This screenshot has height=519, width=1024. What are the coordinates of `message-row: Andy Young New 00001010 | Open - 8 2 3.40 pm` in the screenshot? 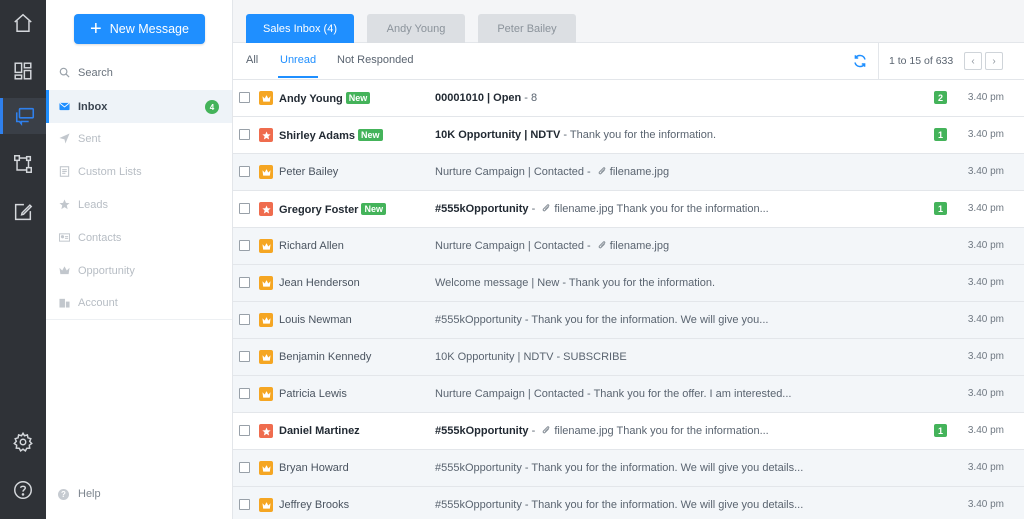 It's located at (628, 98).